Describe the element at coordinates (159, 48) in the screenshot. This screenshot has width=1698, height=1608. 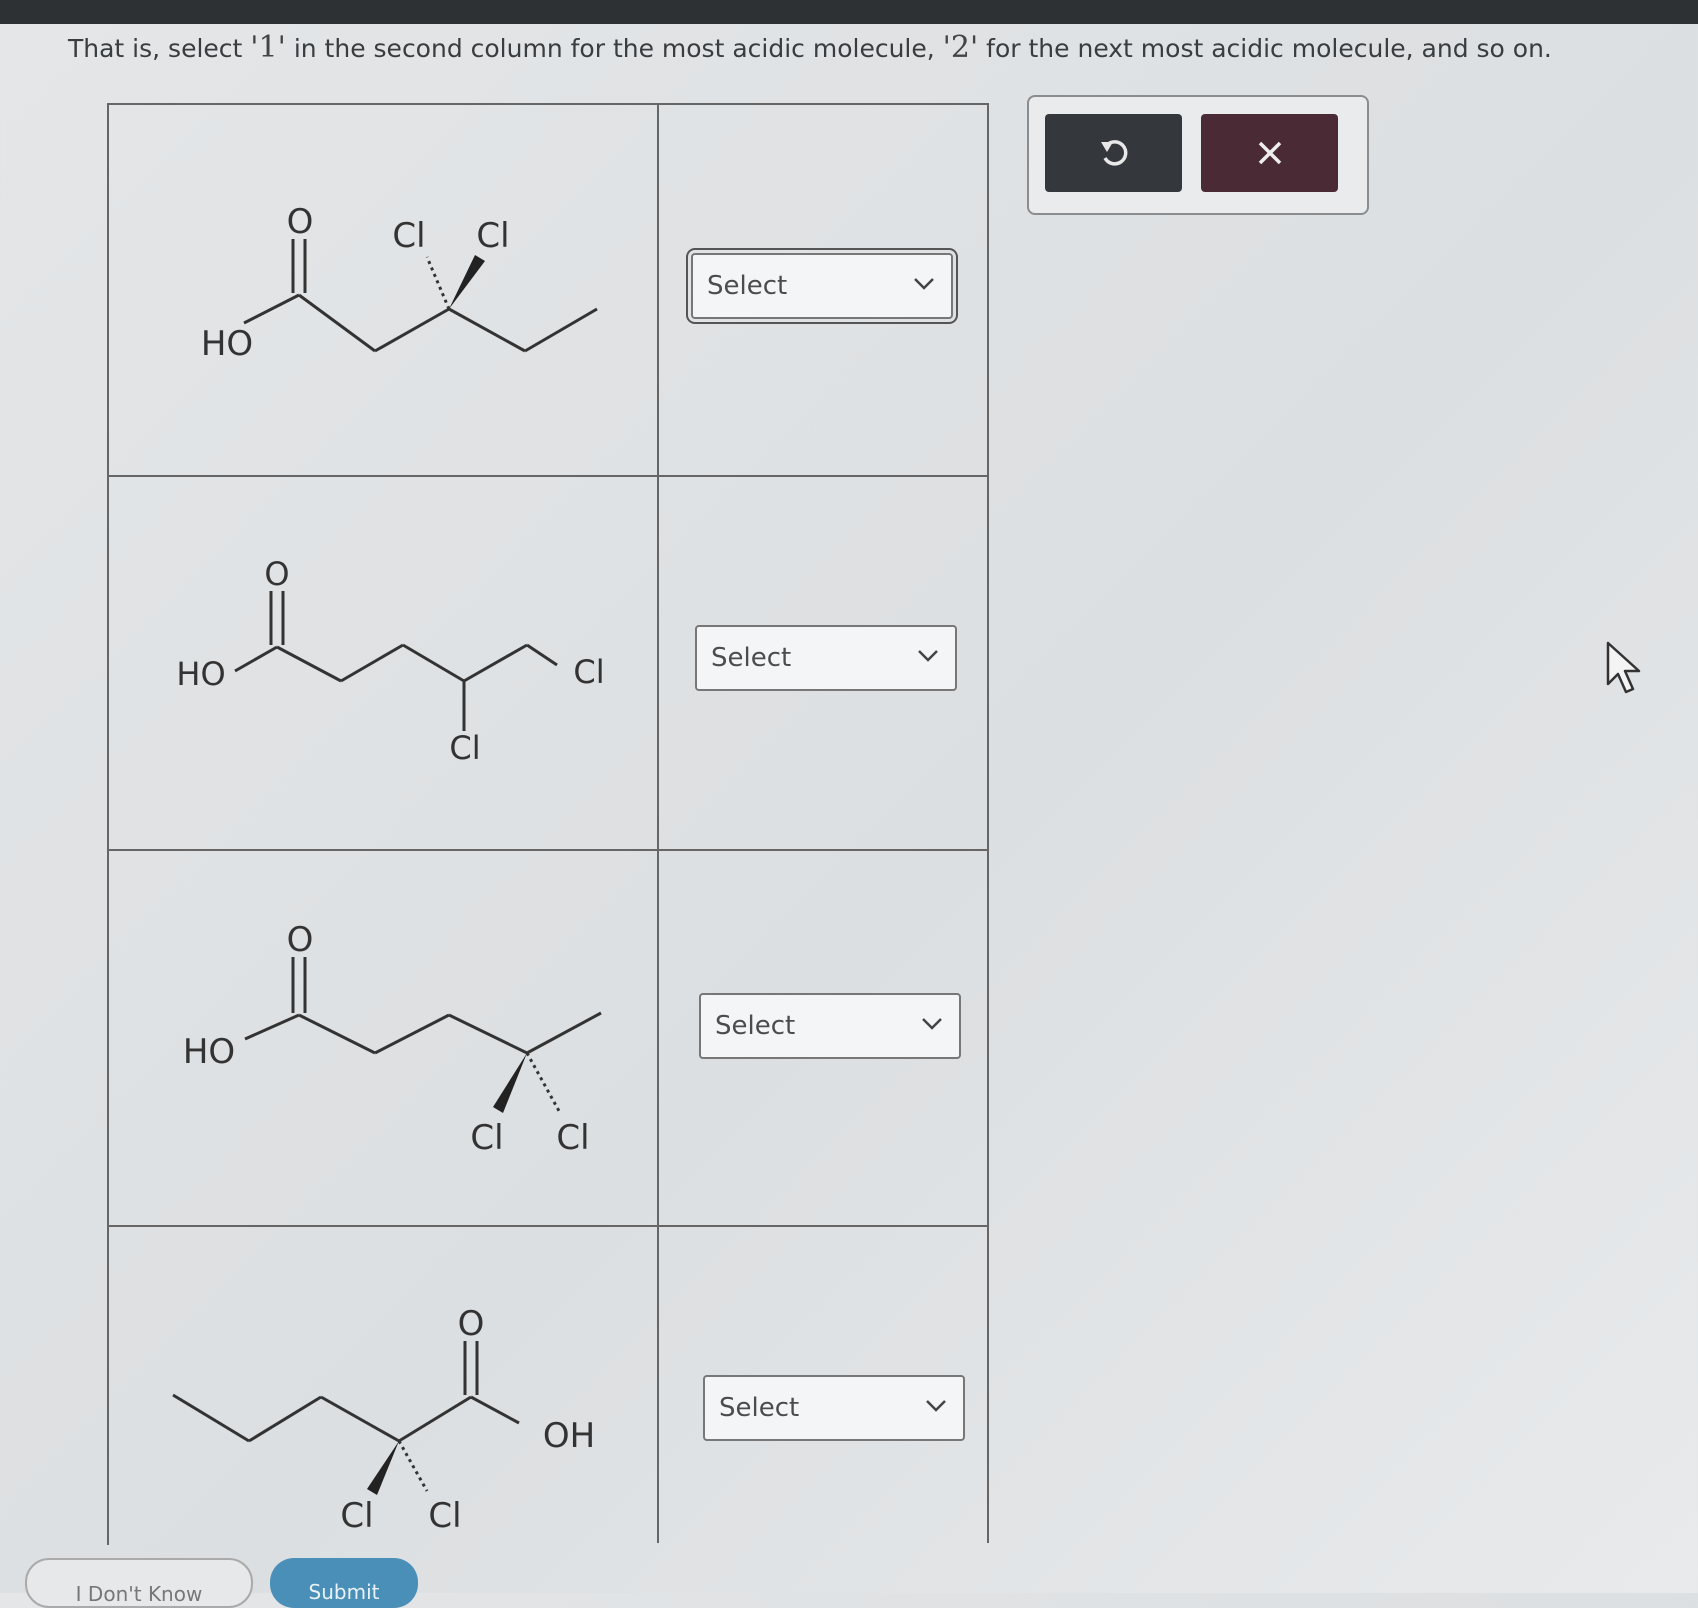
I see `instruction-before: That is, select` at that location.